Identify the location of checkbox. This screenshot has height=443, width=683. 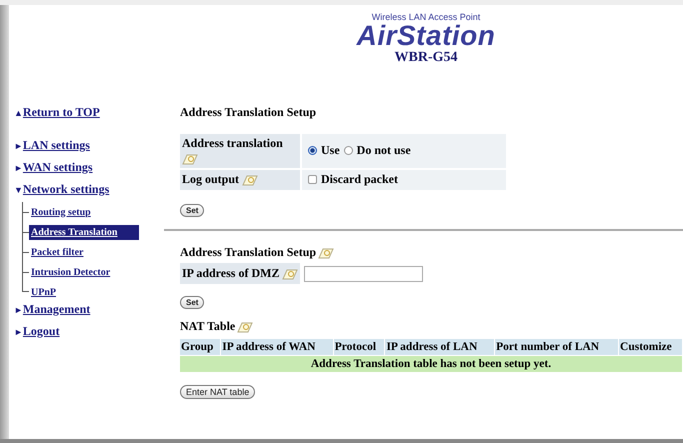
(312, 179).